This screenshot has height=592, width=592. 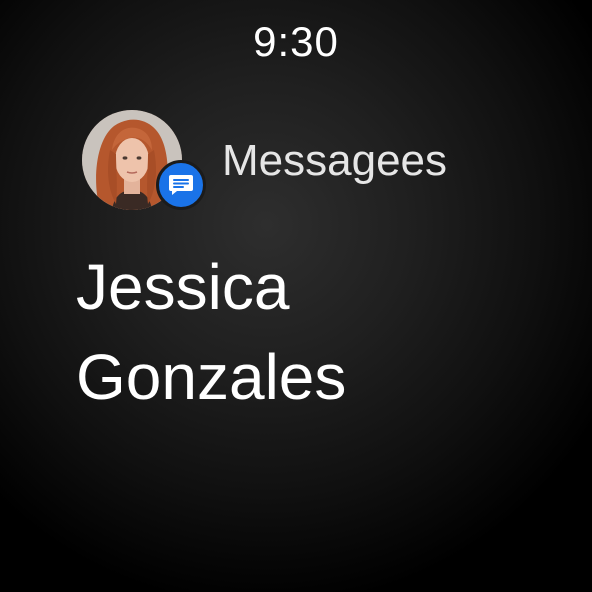 I want to click on notification-header: Messagees, so click(x=292, y=160).